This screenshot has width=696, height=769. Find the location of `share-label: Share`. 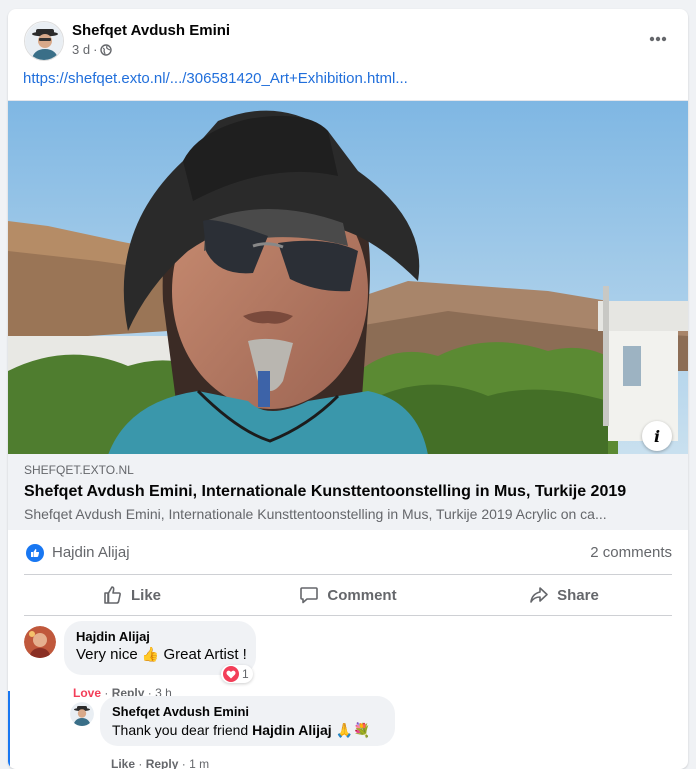

share-label: Share is located at coordinates (578, 595).